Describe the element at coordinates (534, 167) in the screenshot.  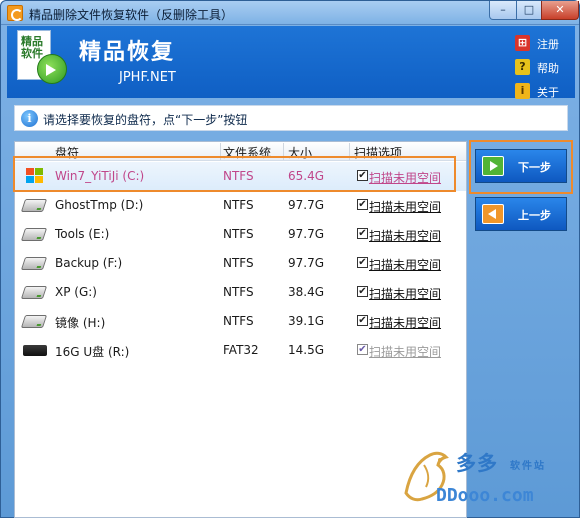
I see `next-button-label: 下一步` at that location.